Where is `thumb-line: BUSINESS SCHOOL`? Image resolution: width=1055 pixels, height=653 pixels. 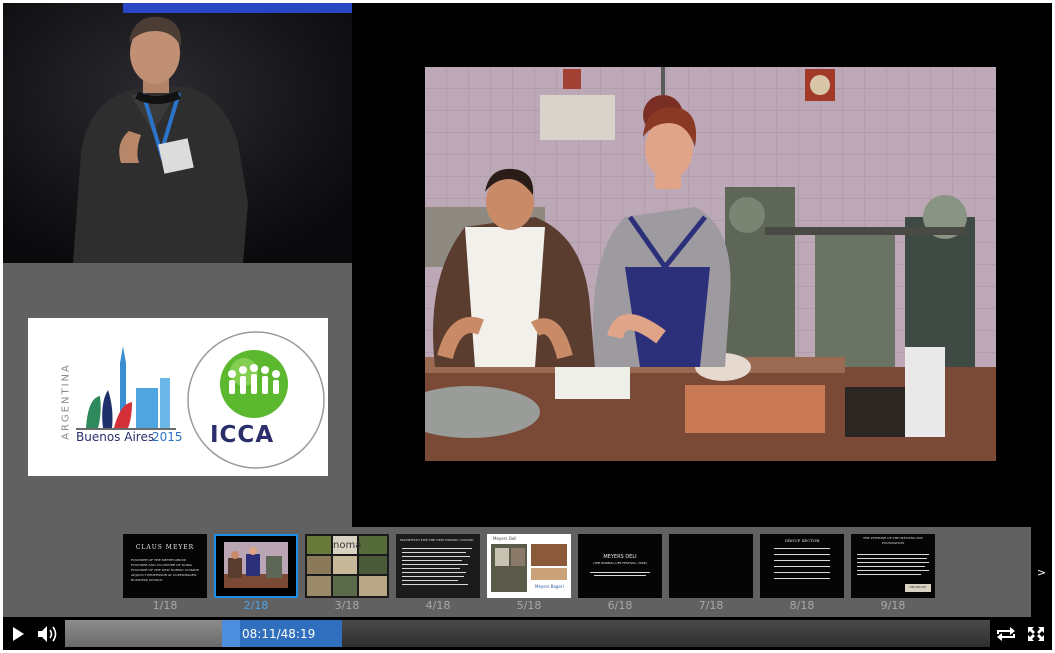
thumb-line: BUSINESS SCHOOL is located at coordinates (147, 580).